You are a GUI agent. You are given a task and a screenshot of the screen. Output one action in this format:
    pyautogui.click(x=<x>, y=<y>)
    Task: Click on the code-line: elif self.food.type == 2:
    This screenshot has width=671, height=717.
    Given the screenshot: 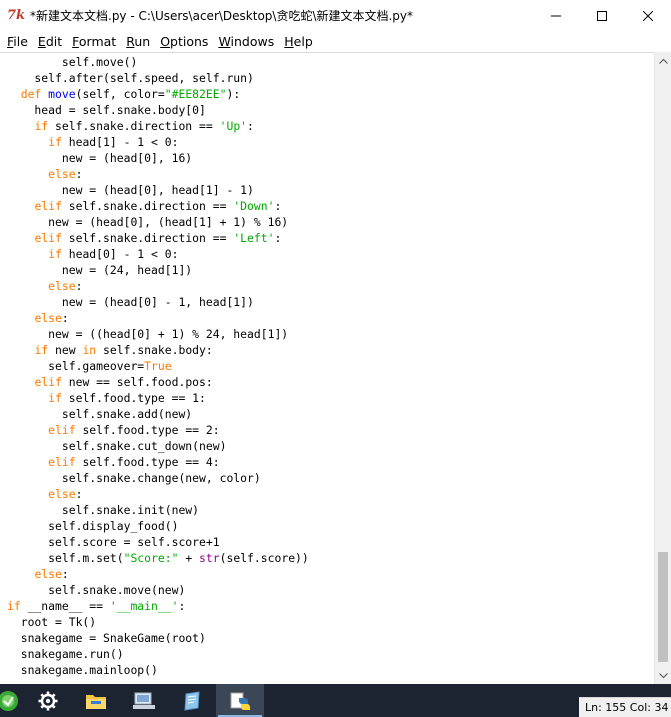 What is the action you would take?
    pyautogui.click(x=158, y=430)
    